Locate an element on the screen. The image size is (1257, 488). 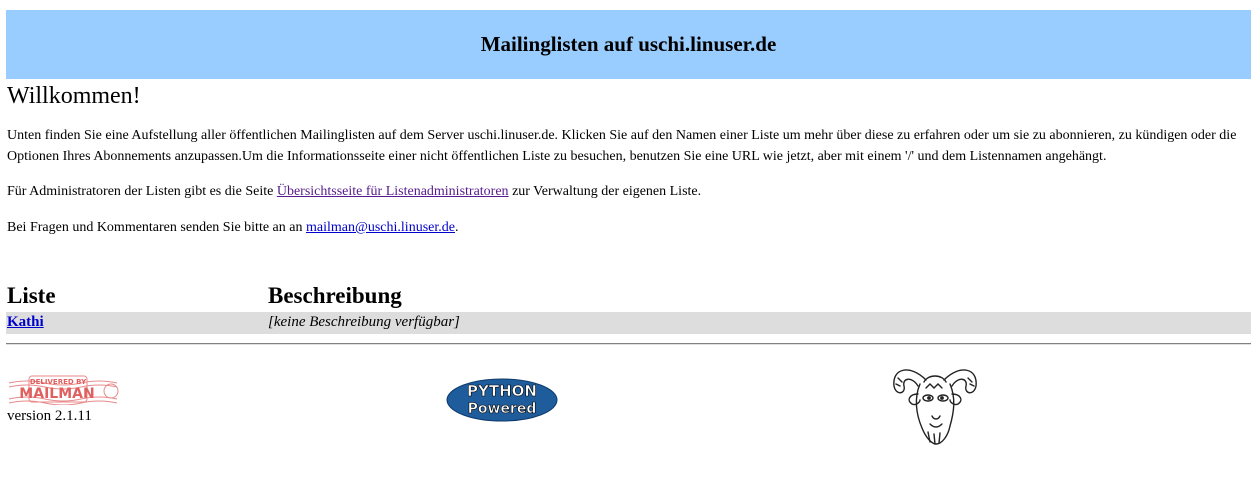
mailman-logo-top-text: DELIVERED BY is located at coordinates (58, 382).